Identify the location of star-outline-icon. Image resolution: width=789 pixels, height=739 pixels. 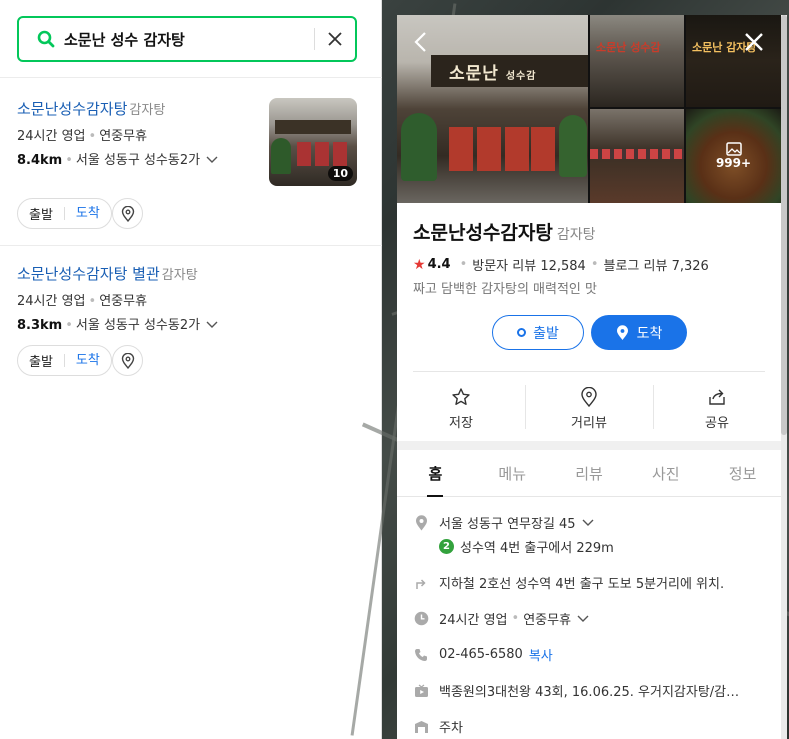
(461, 396).